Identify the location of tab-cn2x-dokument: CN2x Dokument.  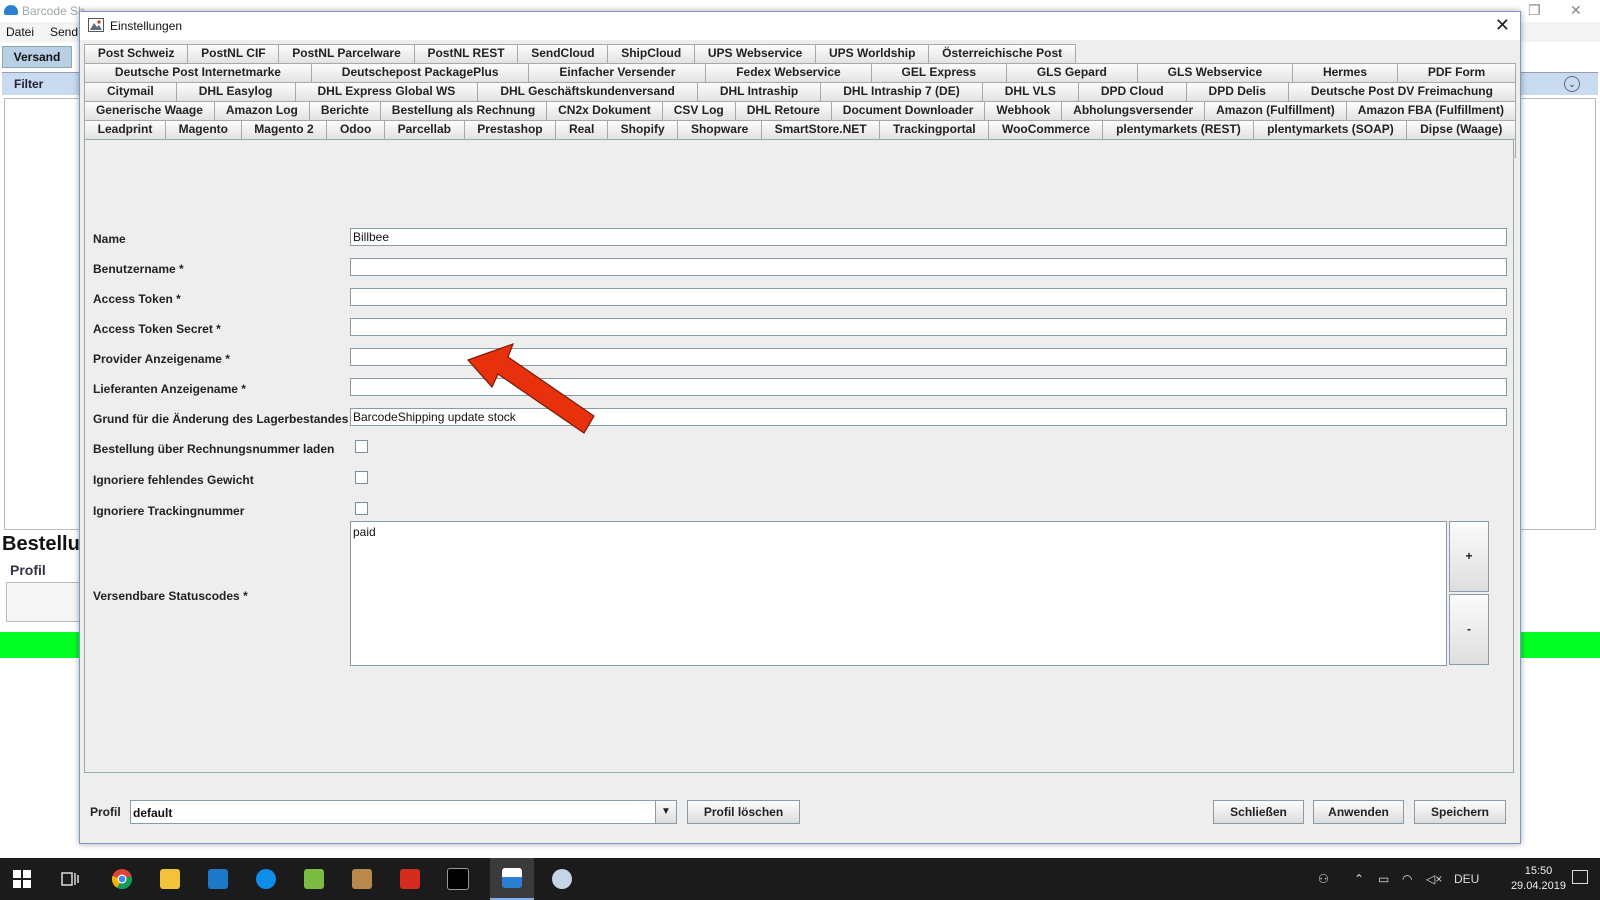
(605, 110).